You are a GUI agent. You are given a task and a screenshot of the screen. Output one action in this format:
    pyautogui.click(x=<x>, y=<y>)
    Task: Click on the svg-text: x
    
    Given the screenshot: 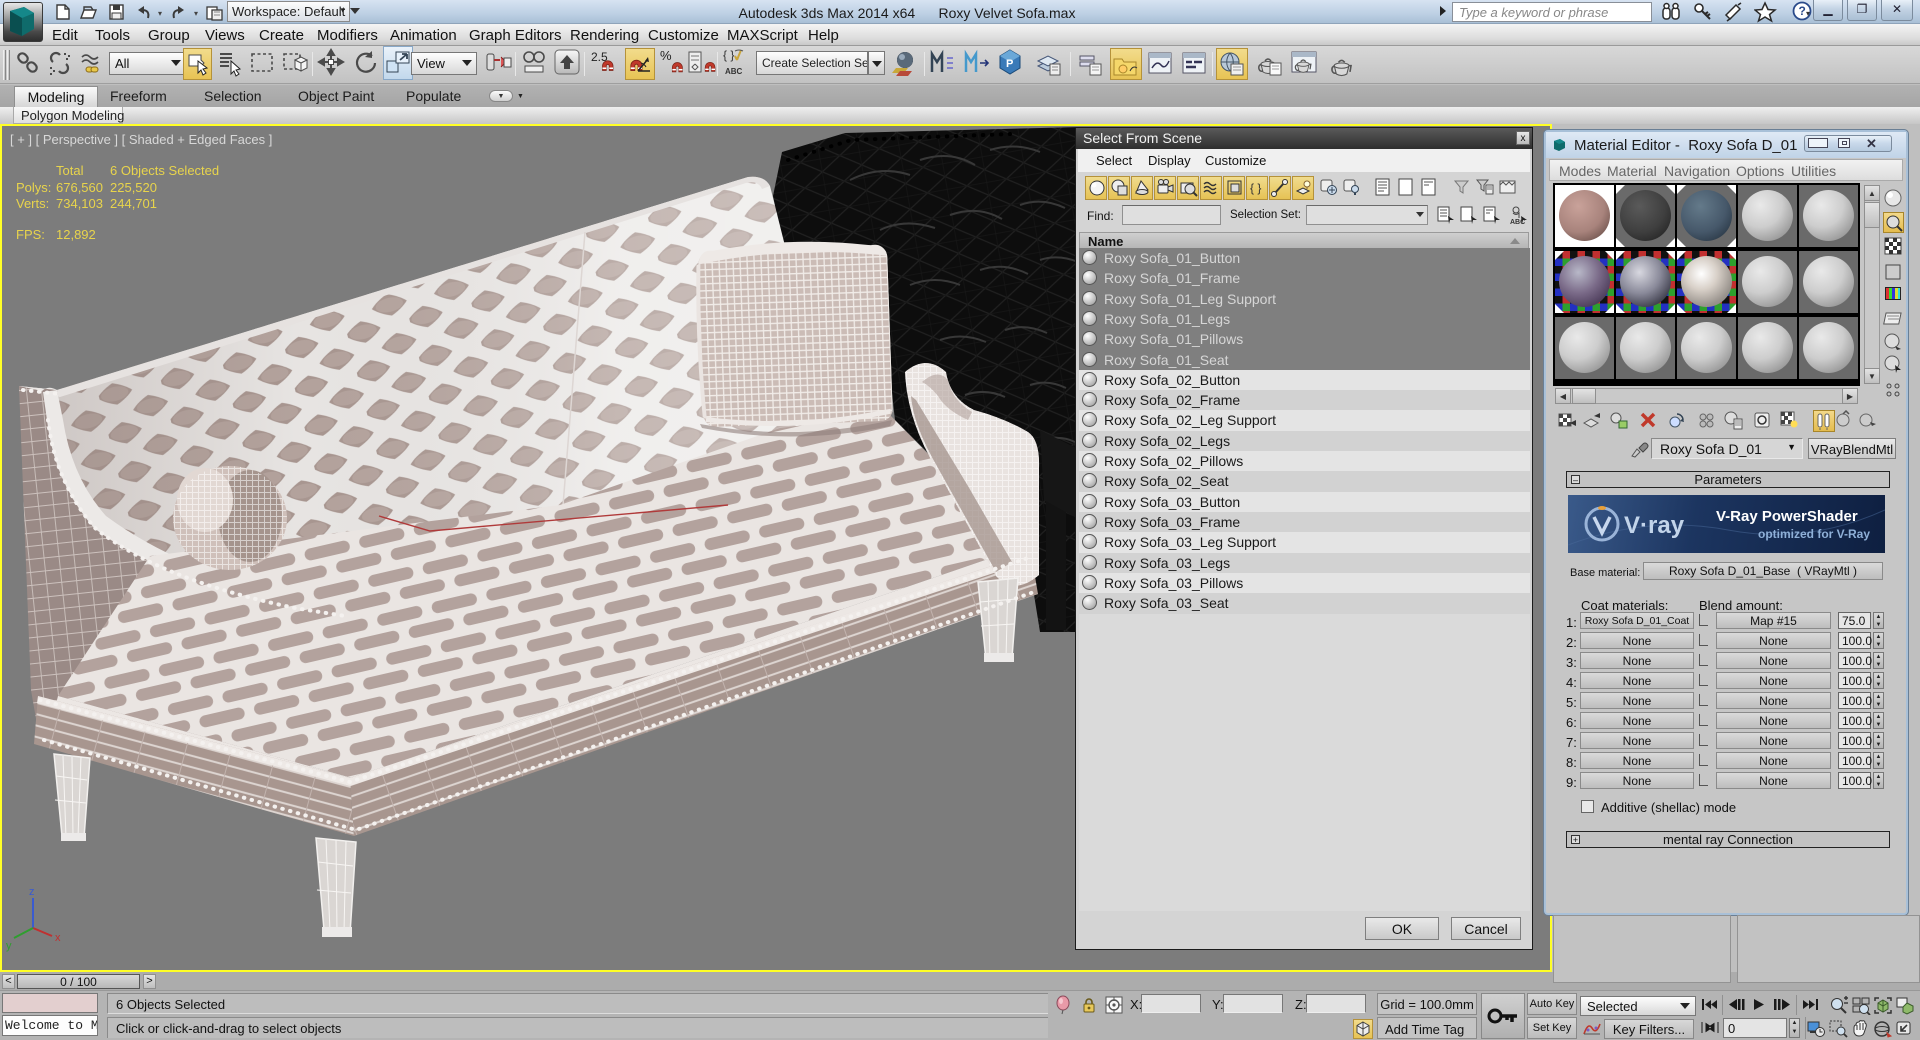 What is the action you would take?
    pyautogui.click(x=58, y=938)
    